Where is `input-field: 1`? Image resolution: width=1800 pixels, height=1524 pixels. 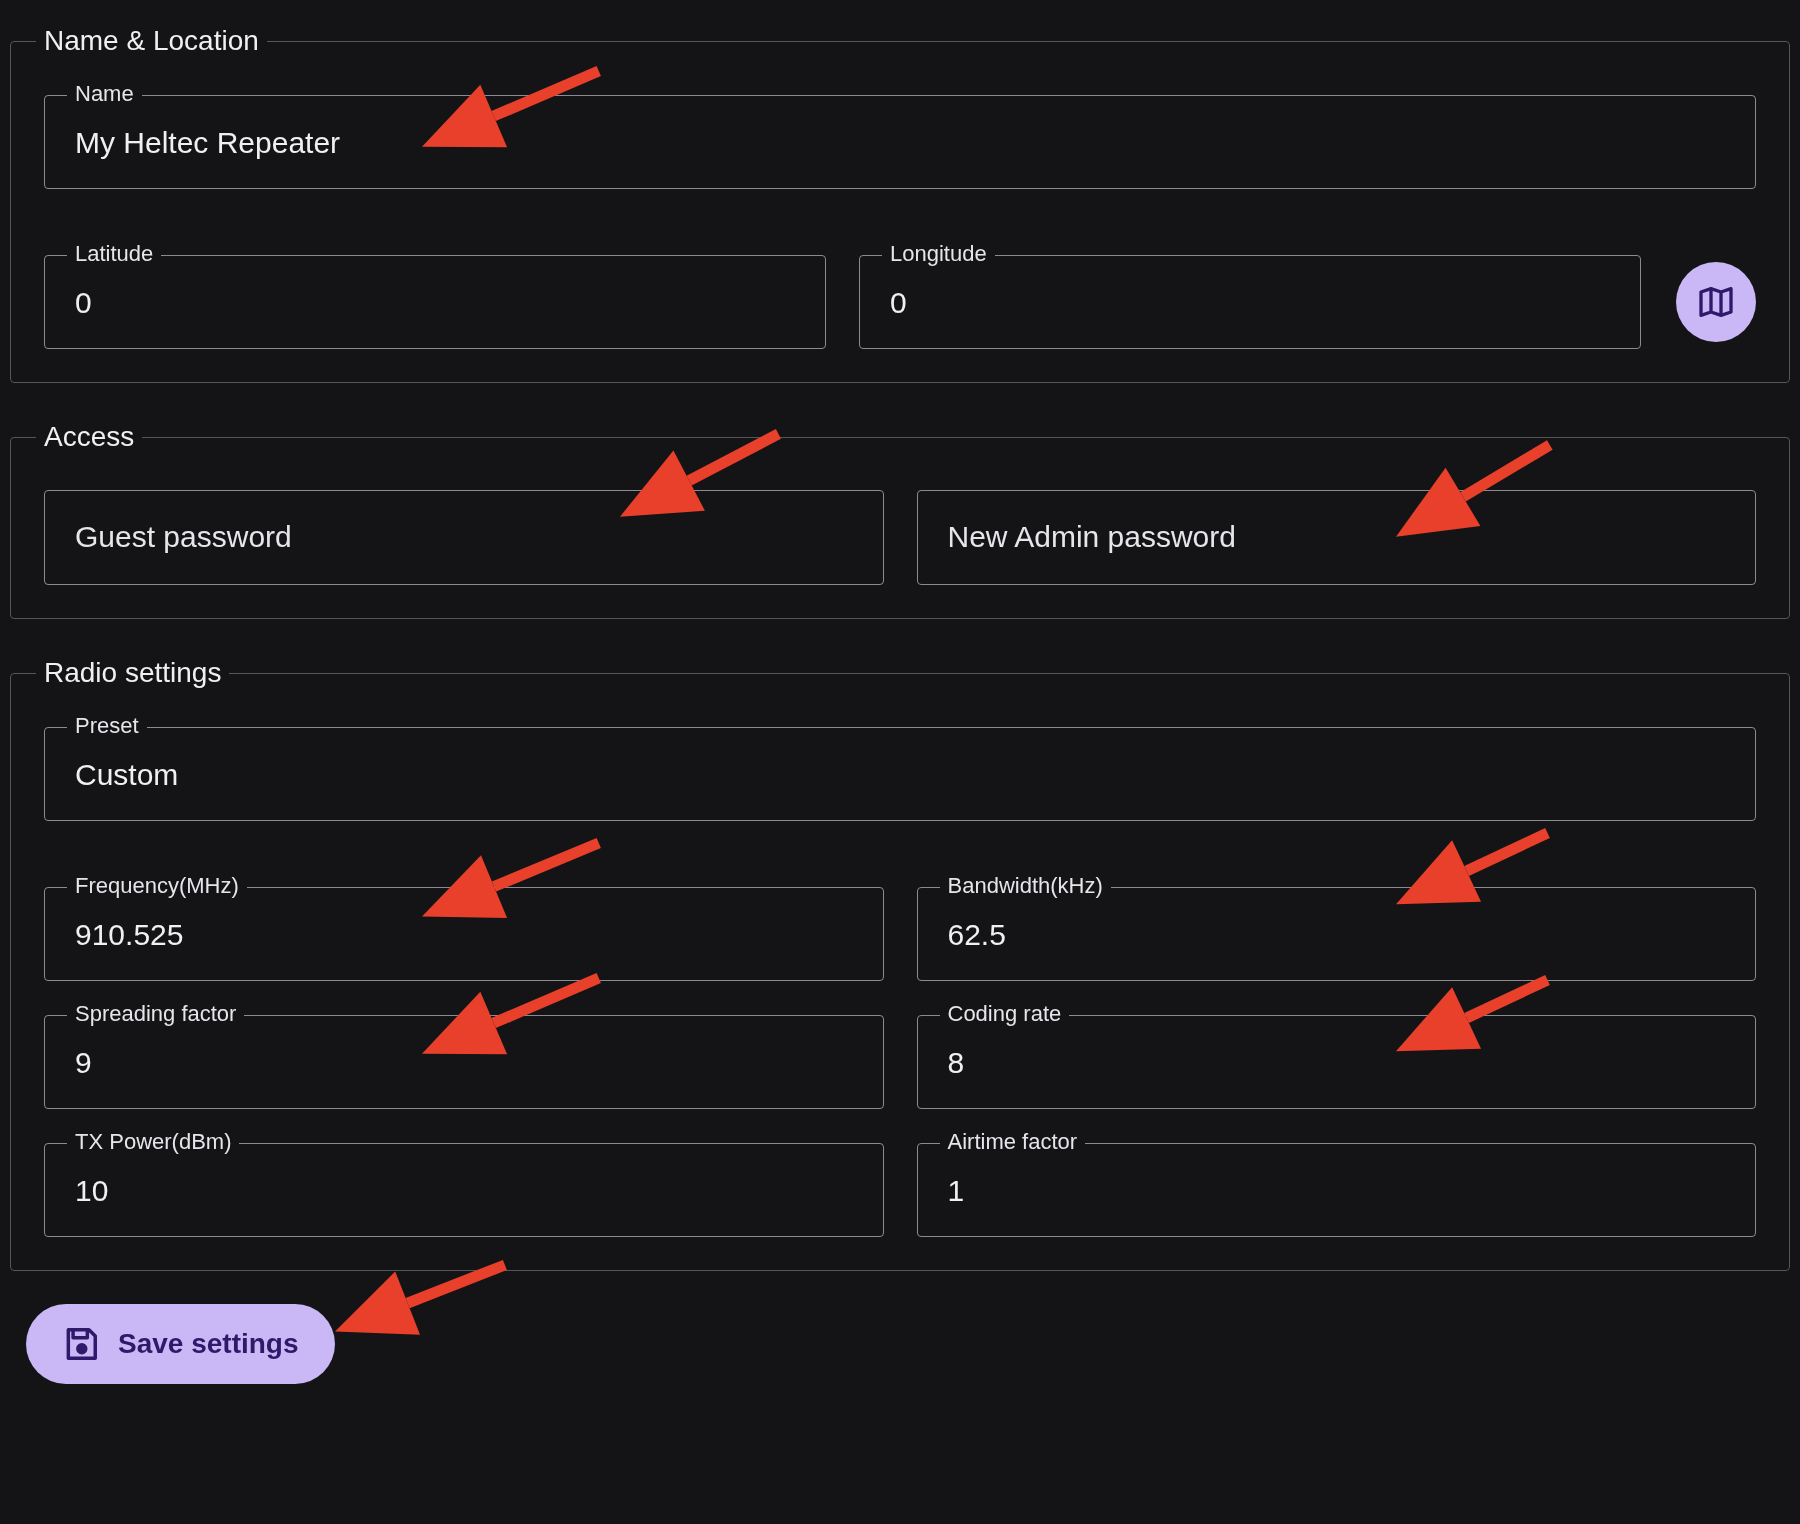 input-field: 1 is located at coordinates (1336, 1191).